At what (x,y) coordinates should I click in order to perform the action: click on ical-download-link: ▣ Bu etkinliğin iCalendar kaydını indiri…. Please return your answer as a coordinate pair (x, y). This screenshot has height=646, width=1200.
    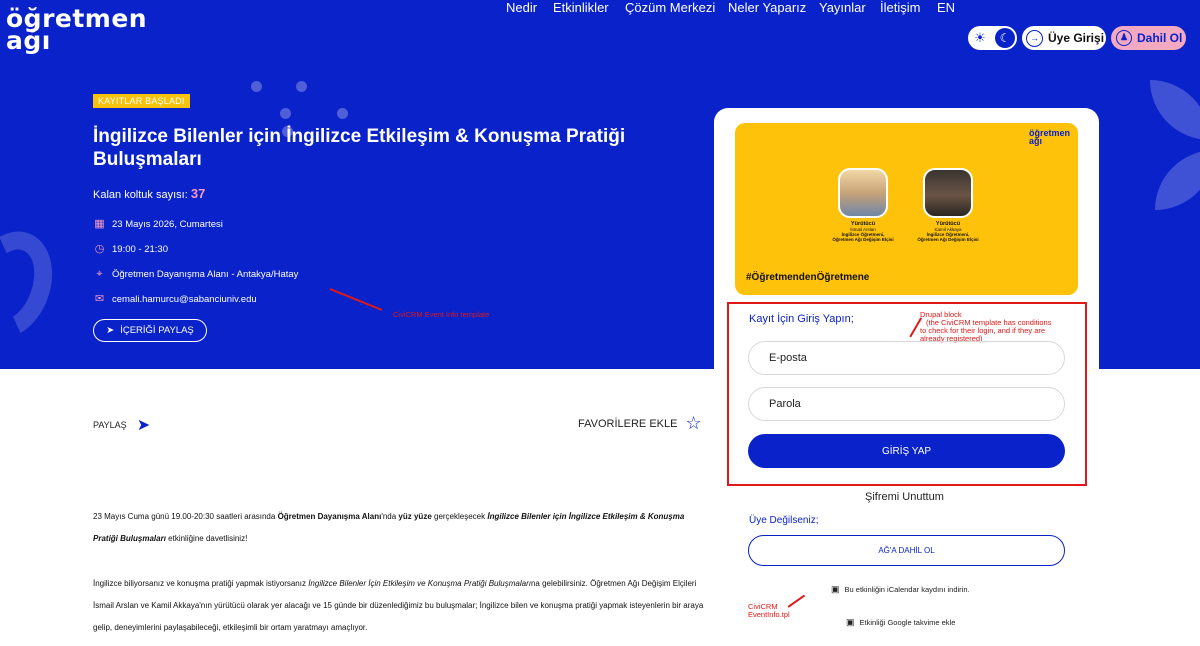
    Looking at the image, I should click on (900, 589).